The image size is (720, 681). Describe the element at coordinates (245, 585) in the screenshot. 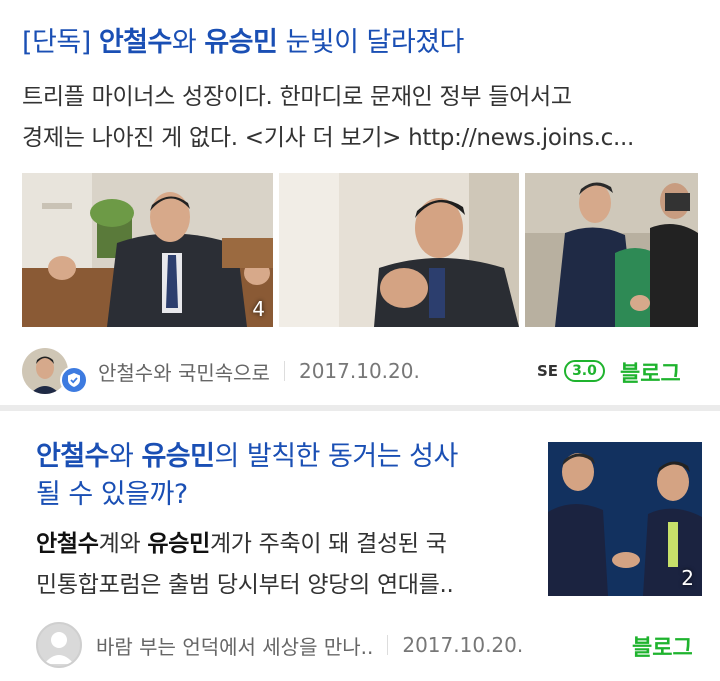

I see `snippet-line: 민통합포럼은 출범 당시부터 양당의 연대를..` at that location.